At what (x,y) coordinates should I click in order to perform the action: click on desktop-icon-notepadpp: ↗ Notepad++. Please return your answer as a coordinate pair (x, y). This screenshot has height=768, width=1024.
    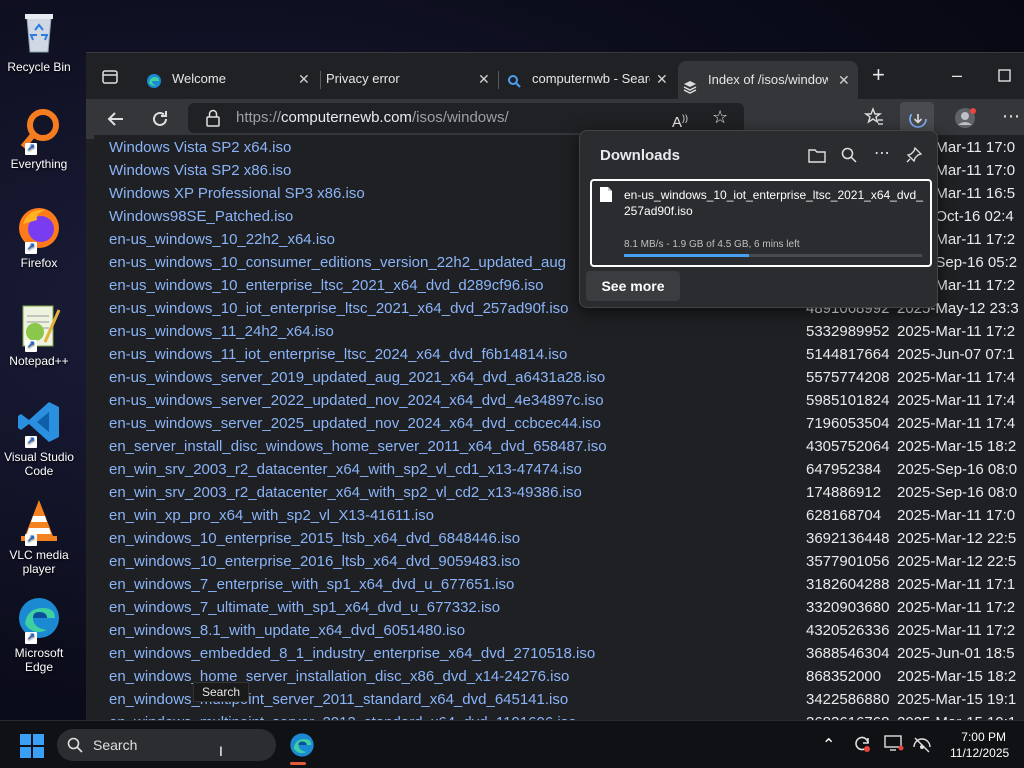
    Looking at the image, I should click on (39, 335).